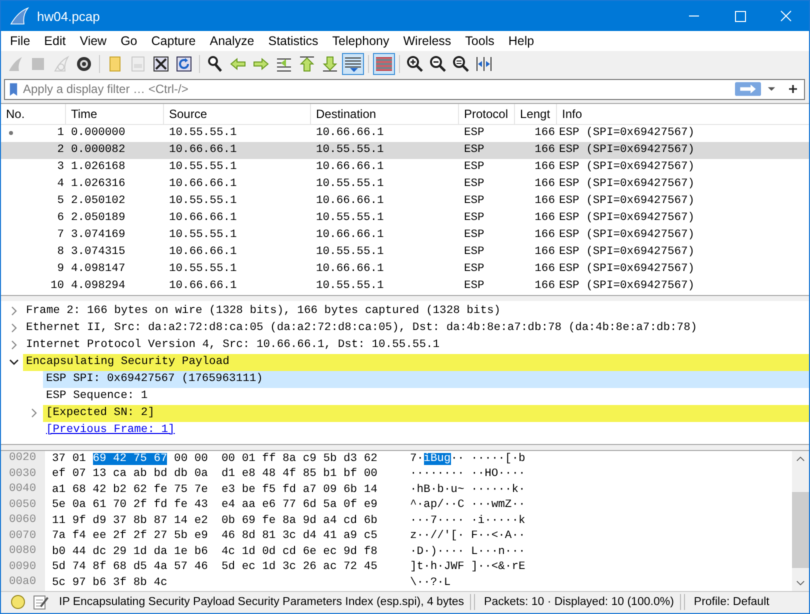  I want to click on bookmark-icon, so click(13, 89).